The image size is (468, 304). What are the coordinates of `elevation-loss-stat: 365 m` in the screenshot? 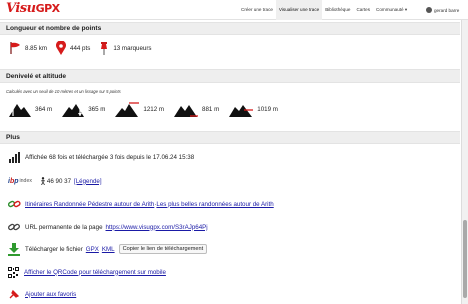 It's located at (83, 109).